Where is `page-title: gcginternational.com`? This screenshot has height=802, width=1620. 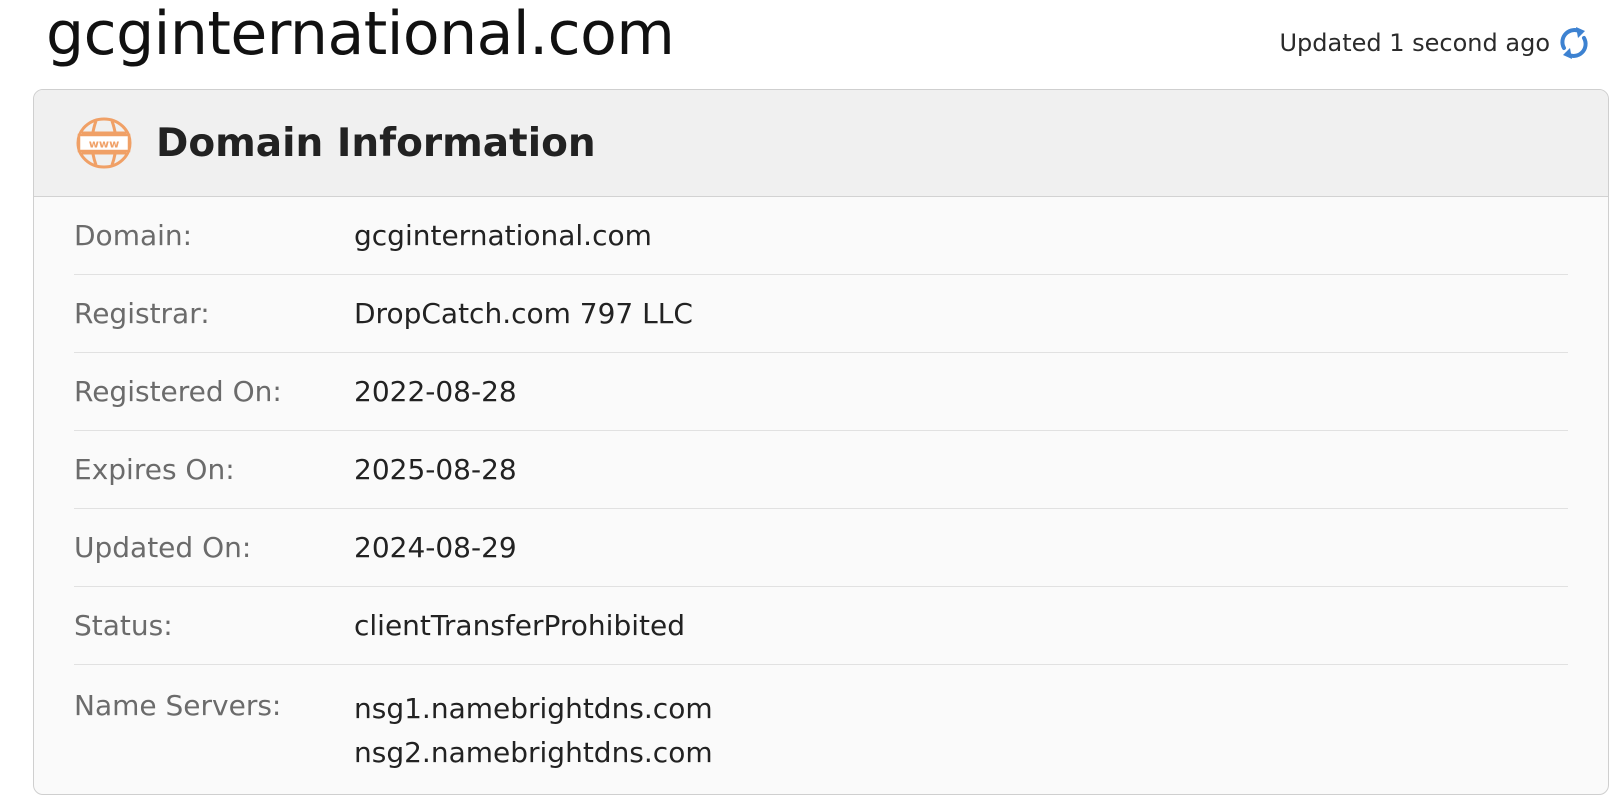 page-title: gcginternational.com is located at coordinates (360, 34).